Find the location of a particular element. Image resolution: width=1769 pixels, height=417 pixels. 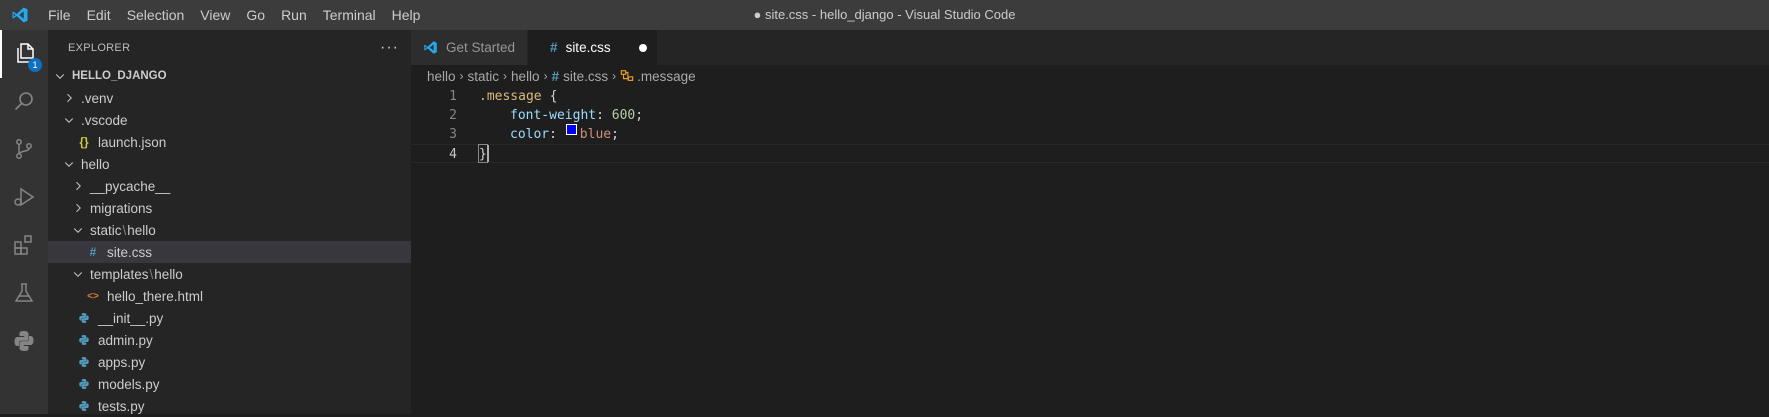

tree-item-label: static is located at coordinates (106, 230).